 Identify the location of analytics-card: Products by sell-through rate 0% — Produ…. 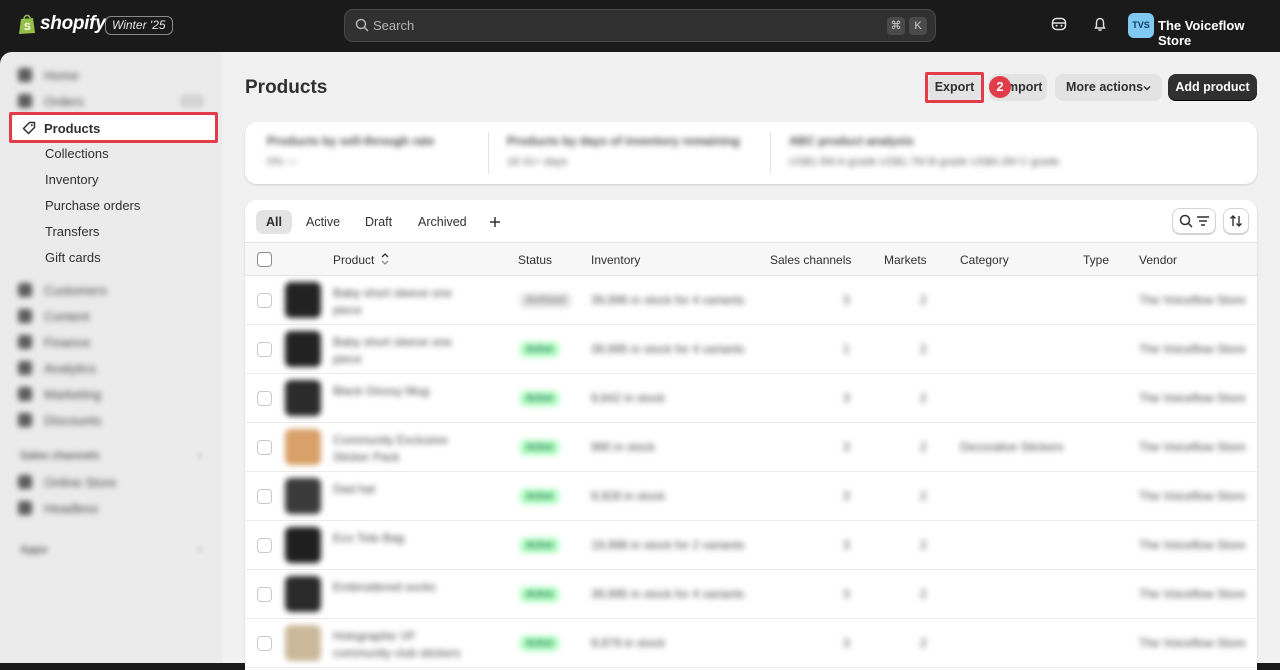
(751, 153).